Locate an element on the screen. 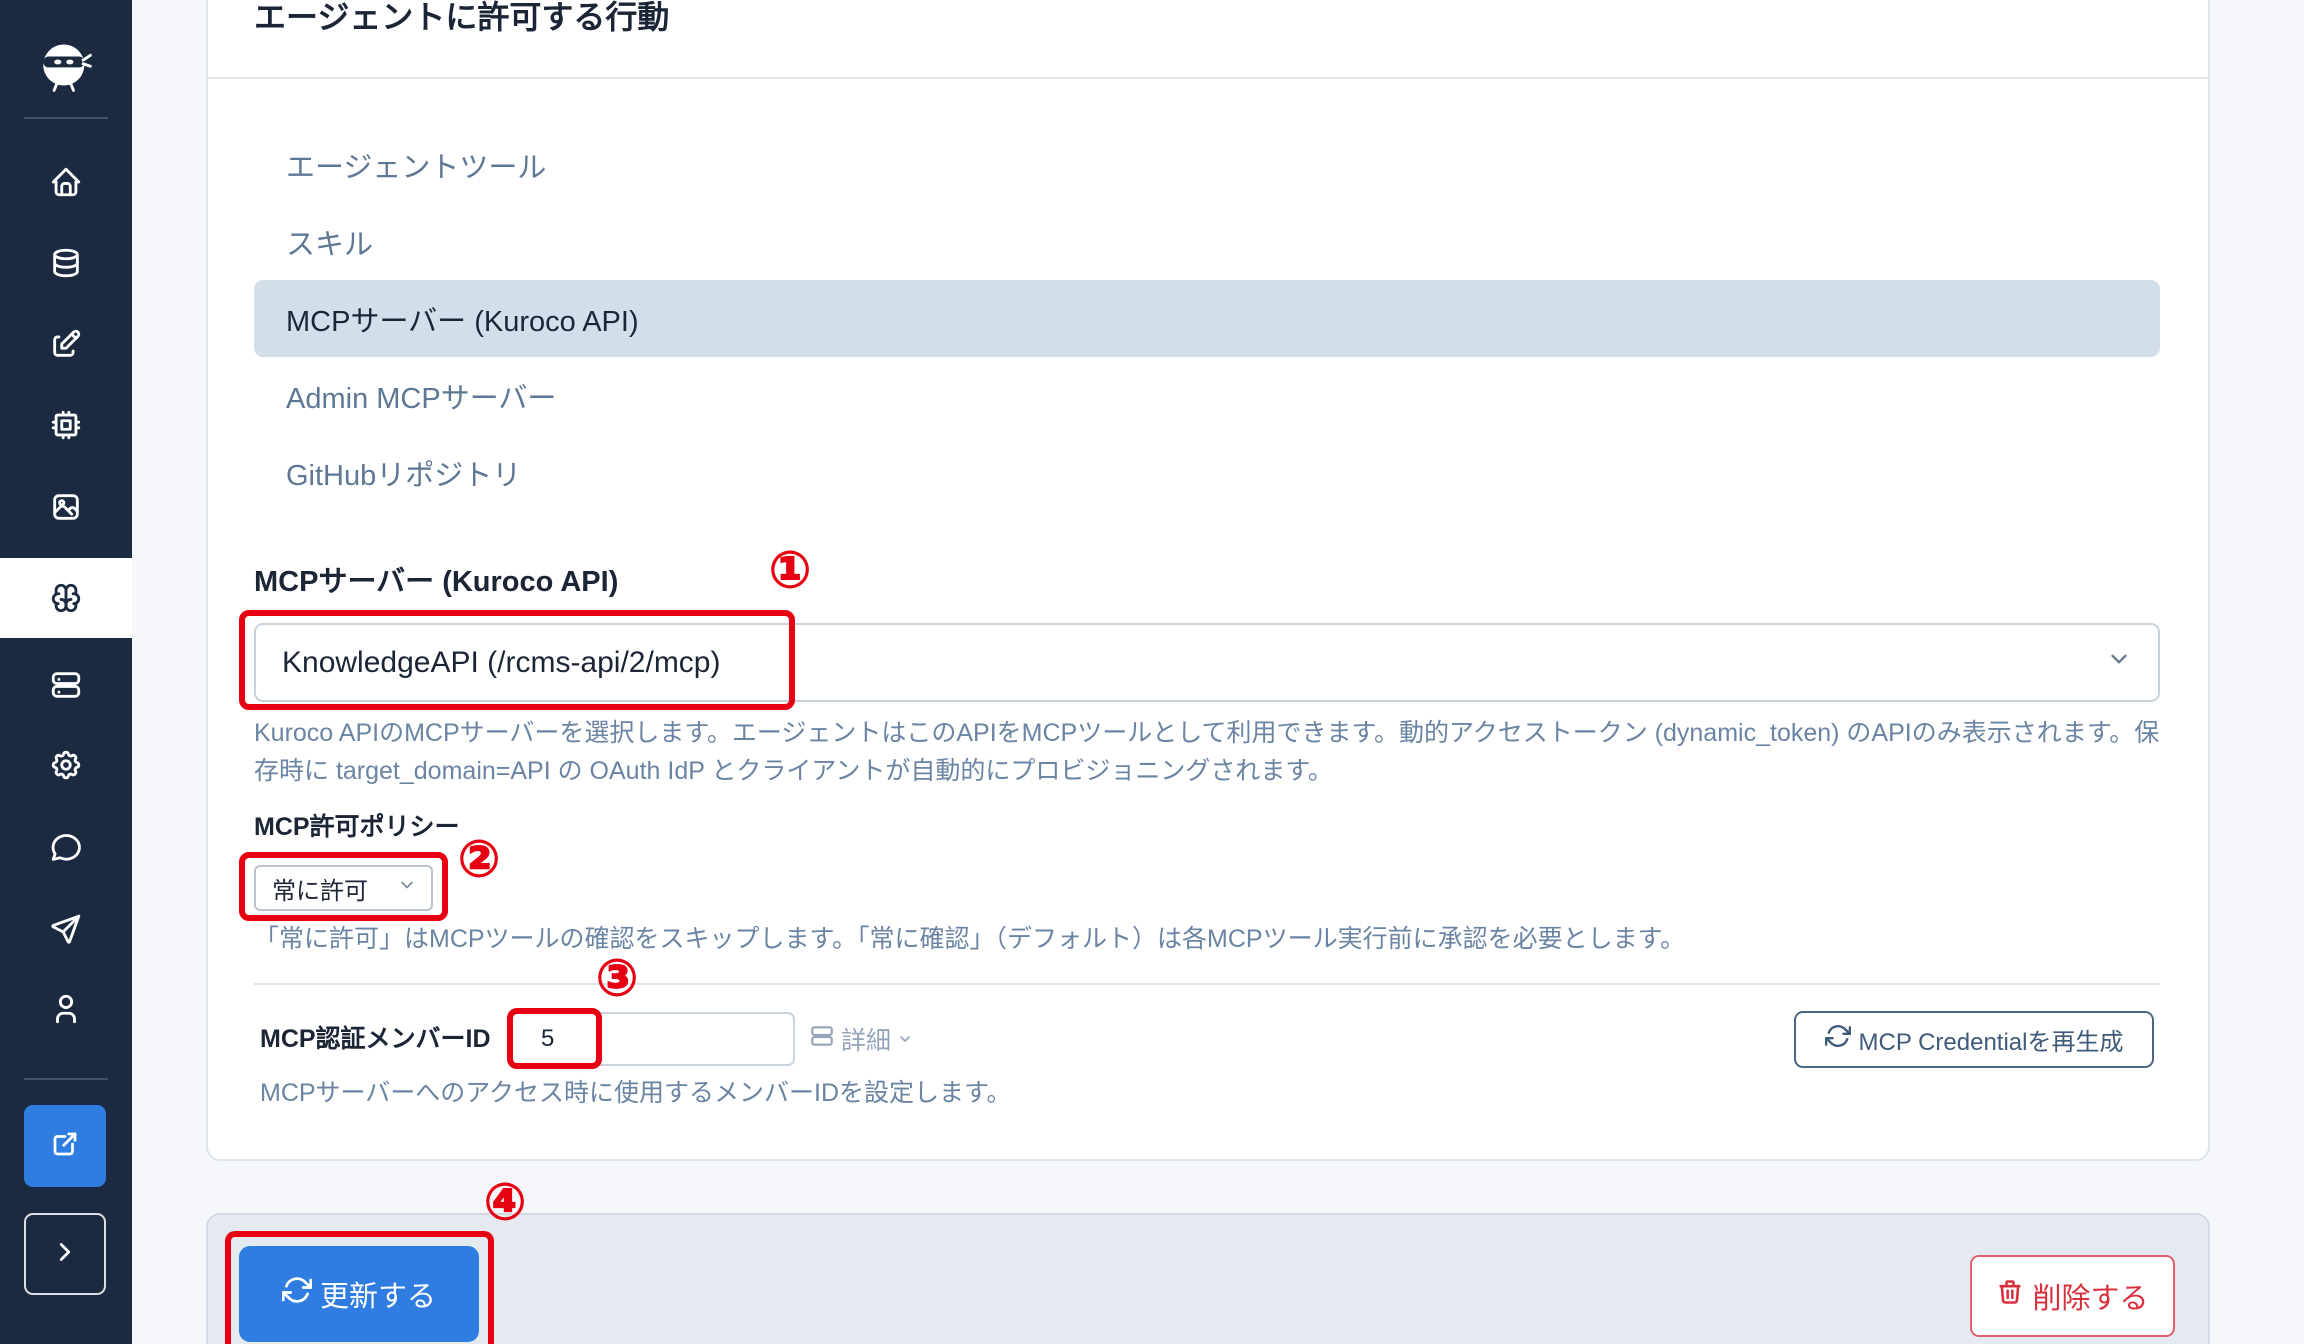  open-external-button is located at coordinates (65, 1146).